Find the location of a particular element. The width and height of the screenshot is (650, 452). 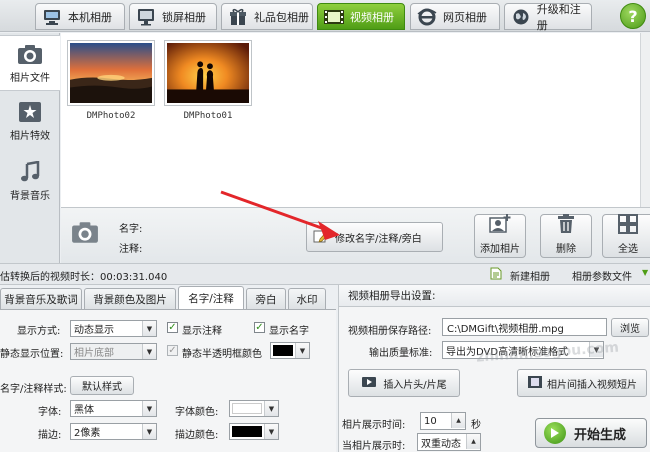

spinner-value: 10 is located at coordinates (430, 421).